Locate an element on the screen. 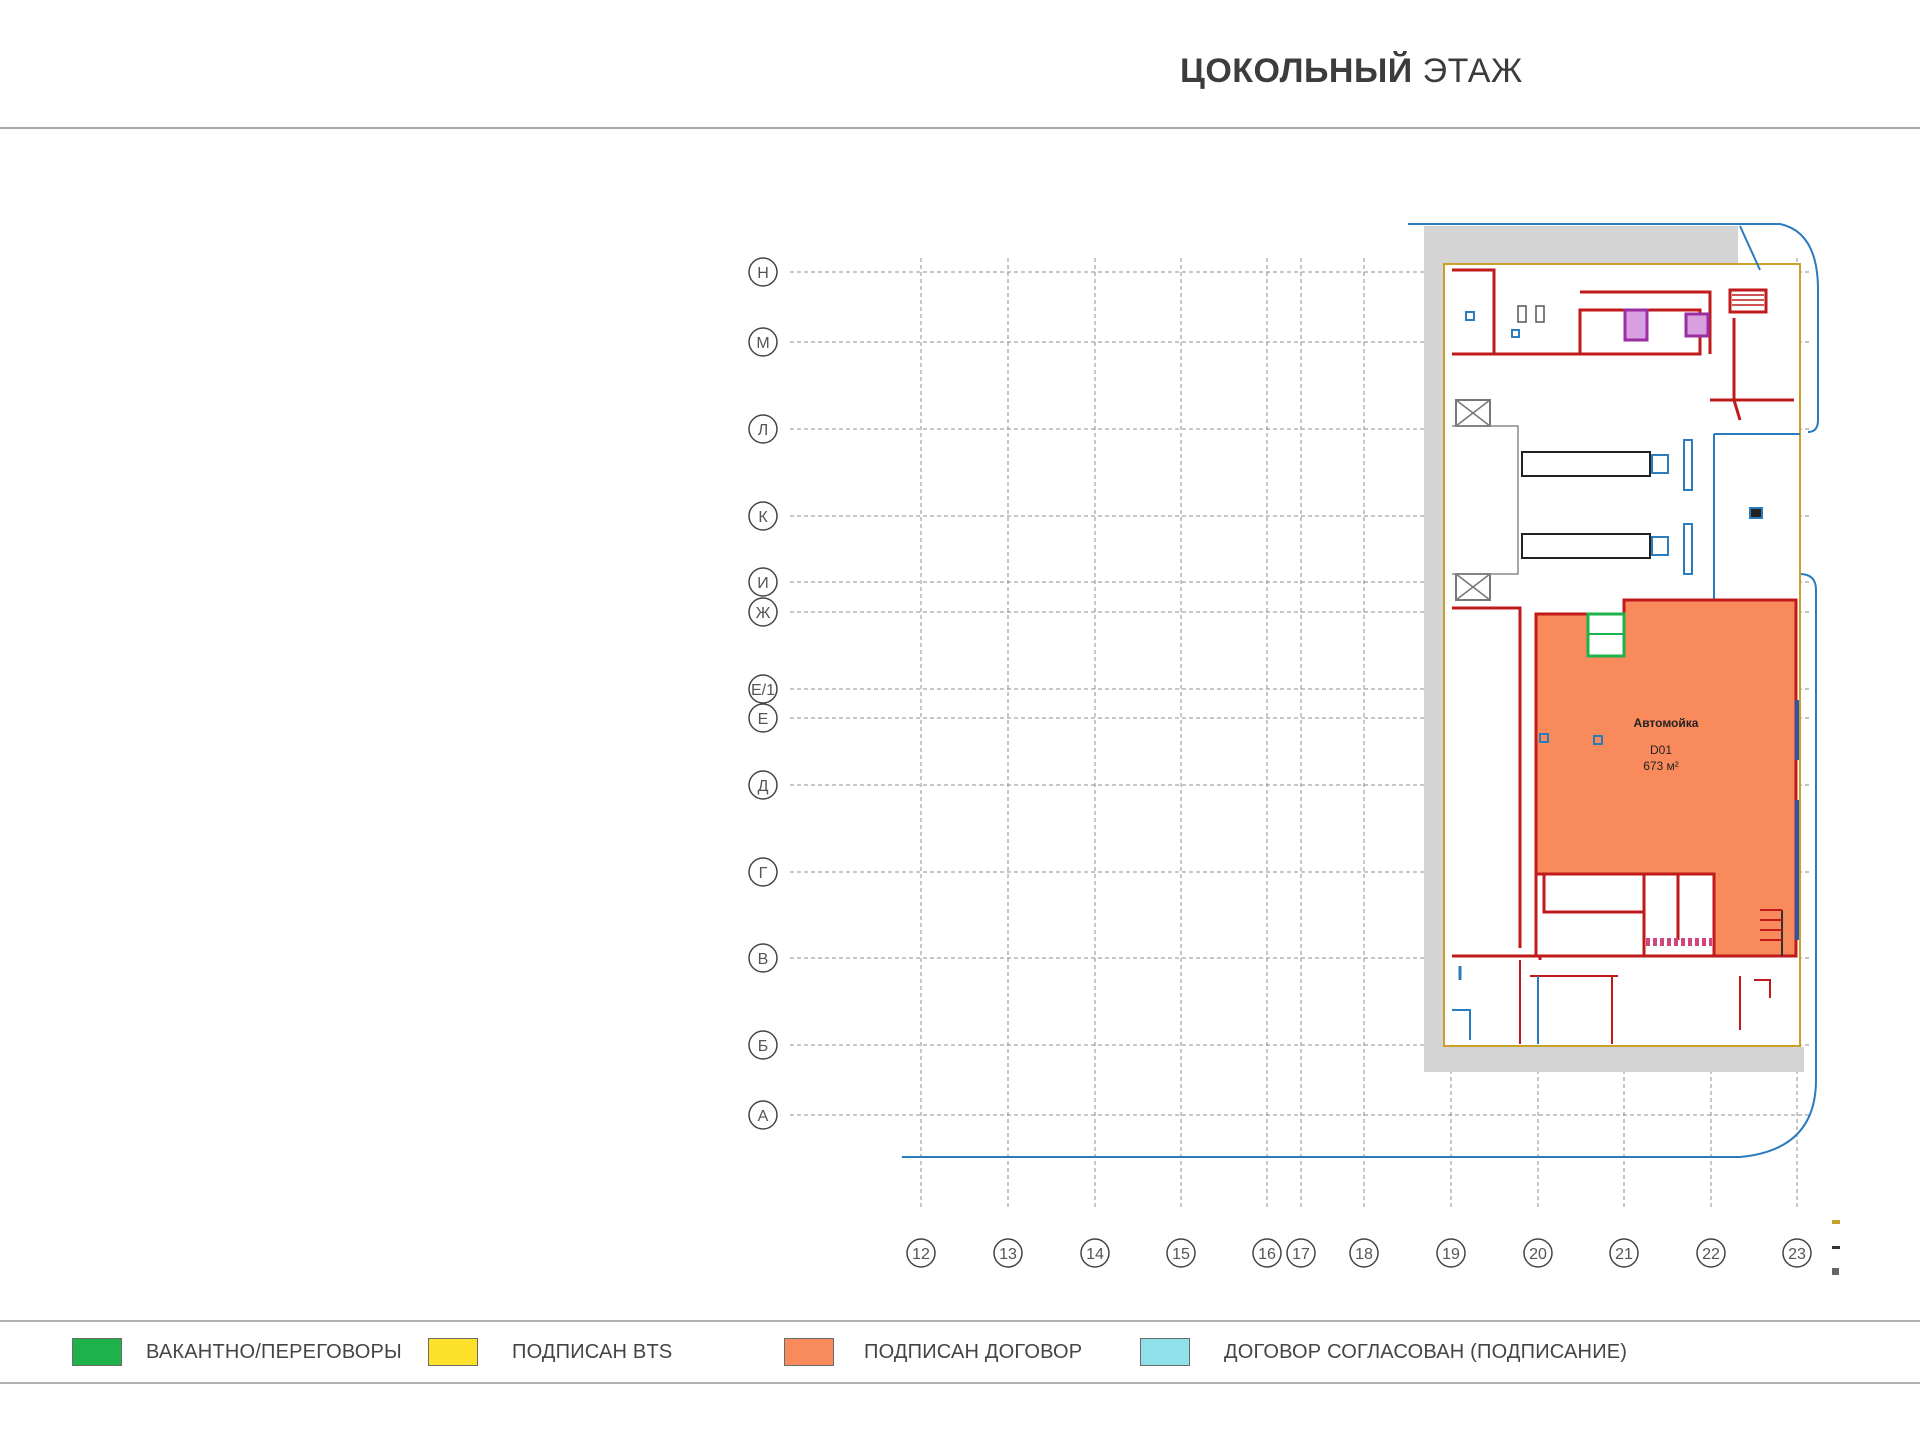 The height and width of the screenshot is (1440, 1920). column-axis-label: 20 is located at coordinates (1538, 1254).